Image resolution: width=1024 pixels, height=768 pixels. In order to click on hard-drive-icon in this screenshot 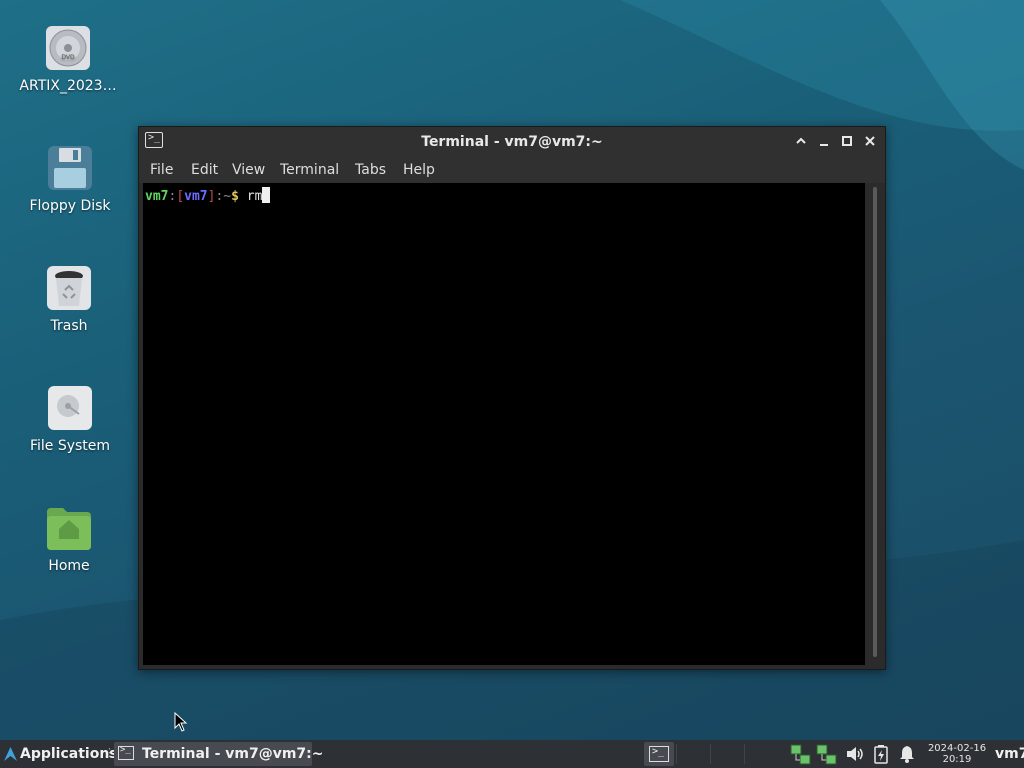, I will do `click(70, 408)`.